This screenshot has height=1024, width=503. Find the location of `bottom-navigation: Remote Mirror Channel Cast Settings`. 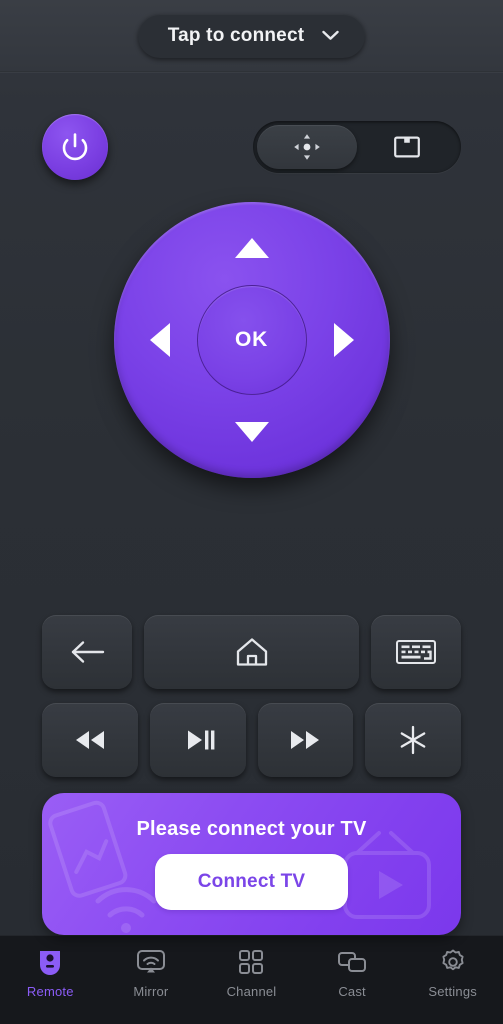

bottom-navigation: Remote Mirror Channel Cast Settings is located at coordinates (251, 979).